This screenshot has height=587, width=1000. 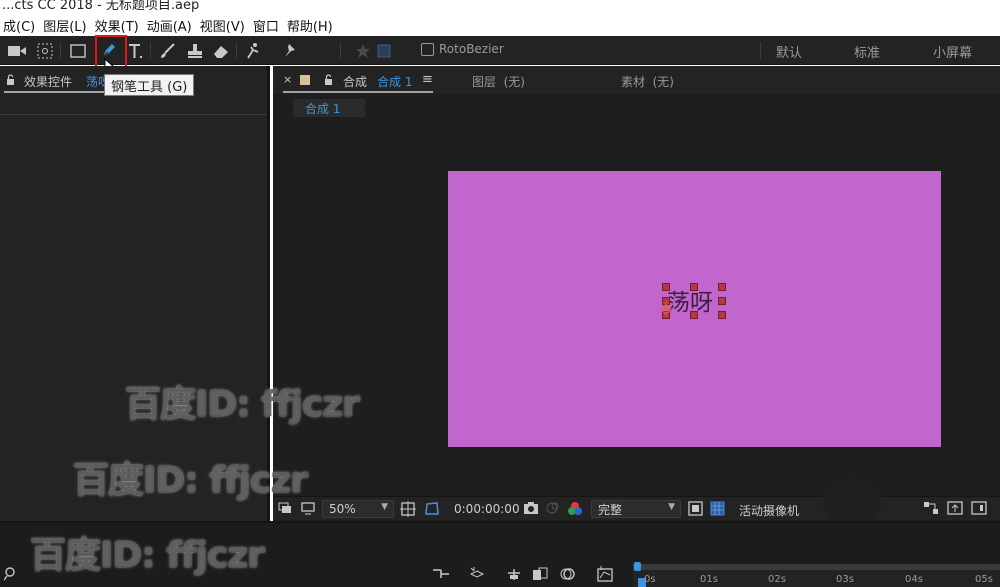 I want to click on graph-editor-icon, so click(x=605, y=574).